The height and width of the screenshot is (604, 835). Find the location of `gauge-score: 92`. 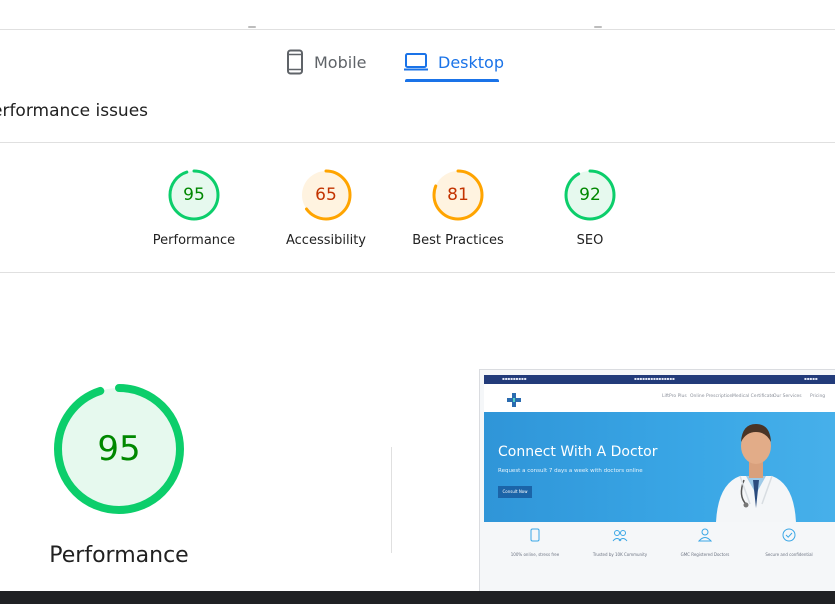

gauge-score: 92 is located at coordinates (590, 195).